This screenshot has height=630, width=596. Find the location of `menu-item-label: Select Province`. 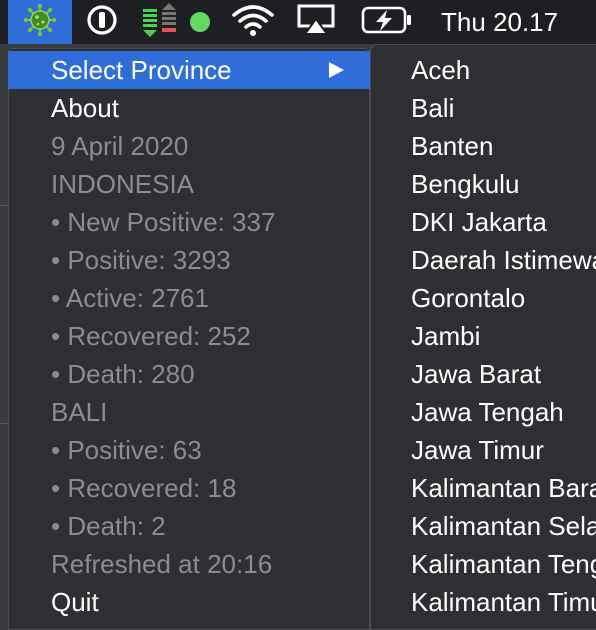

menu-item-label: Select Province is located at coordinates (141, 70).